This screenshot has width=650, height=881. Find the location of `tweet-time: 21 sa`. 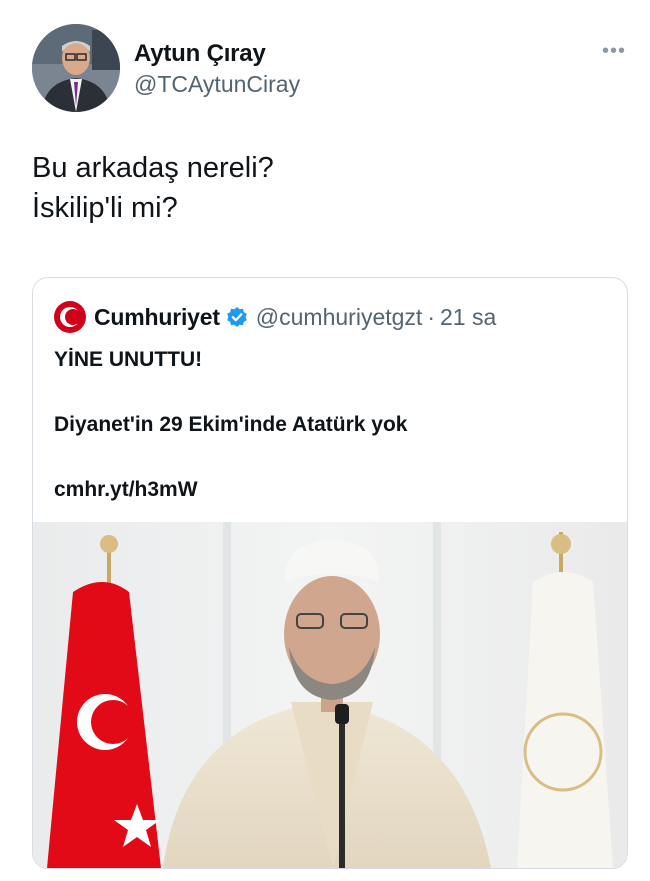

tweet-time: 21 sa is located at coordinates (468, 317).